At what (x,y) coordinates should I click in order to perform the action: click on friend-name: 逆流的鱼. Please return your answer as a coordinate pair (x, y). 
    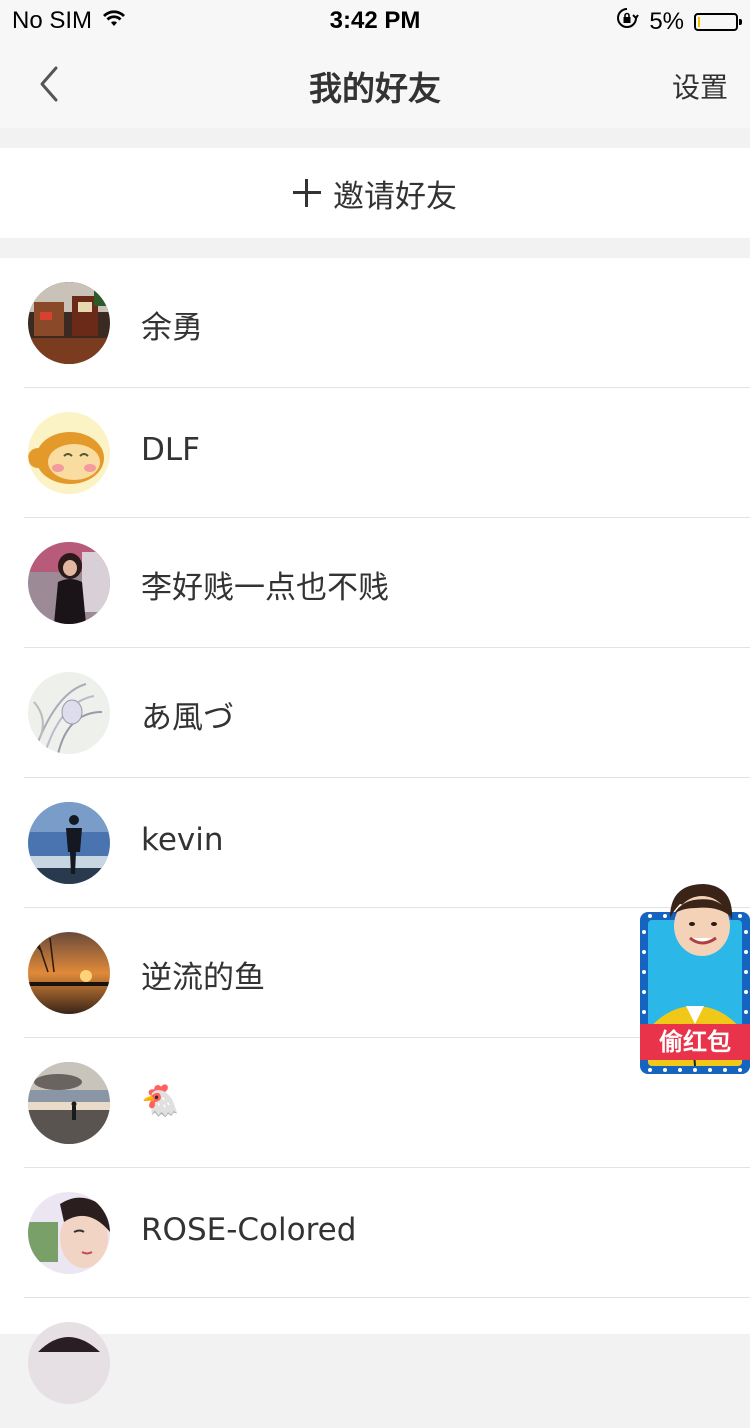
    Looking at the image, I should click on (203, 978).